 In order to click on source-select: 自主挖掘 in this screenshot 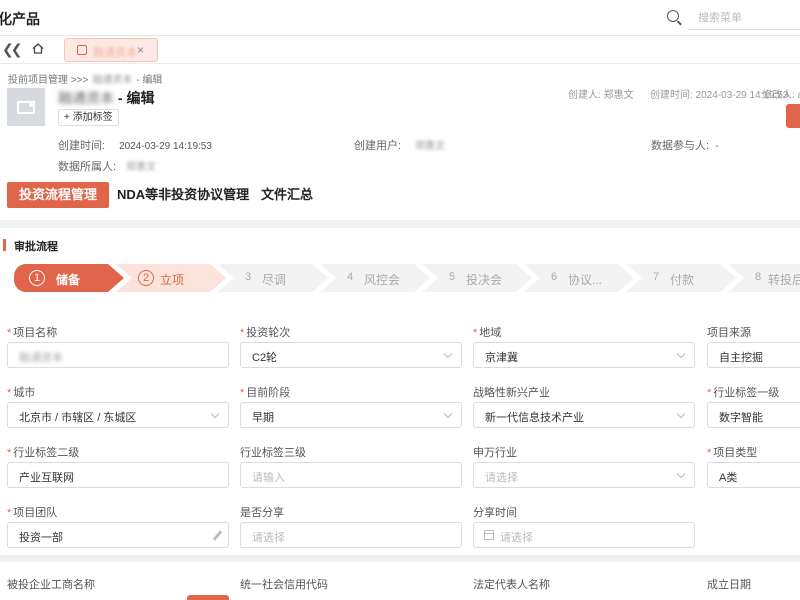, I will do `click(753, 355)`.